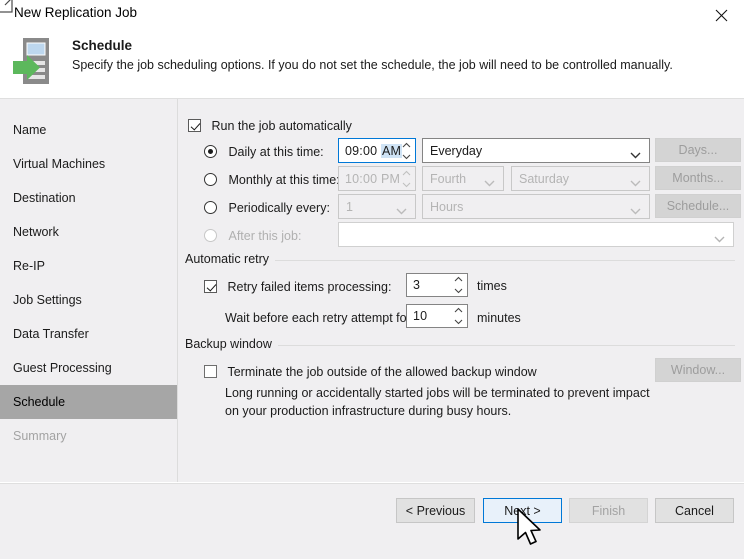 The height and width of the screenshot is (559, 744). I want to click on sidebar-item-data-transfer: Data Transfer, so click(88, 334).